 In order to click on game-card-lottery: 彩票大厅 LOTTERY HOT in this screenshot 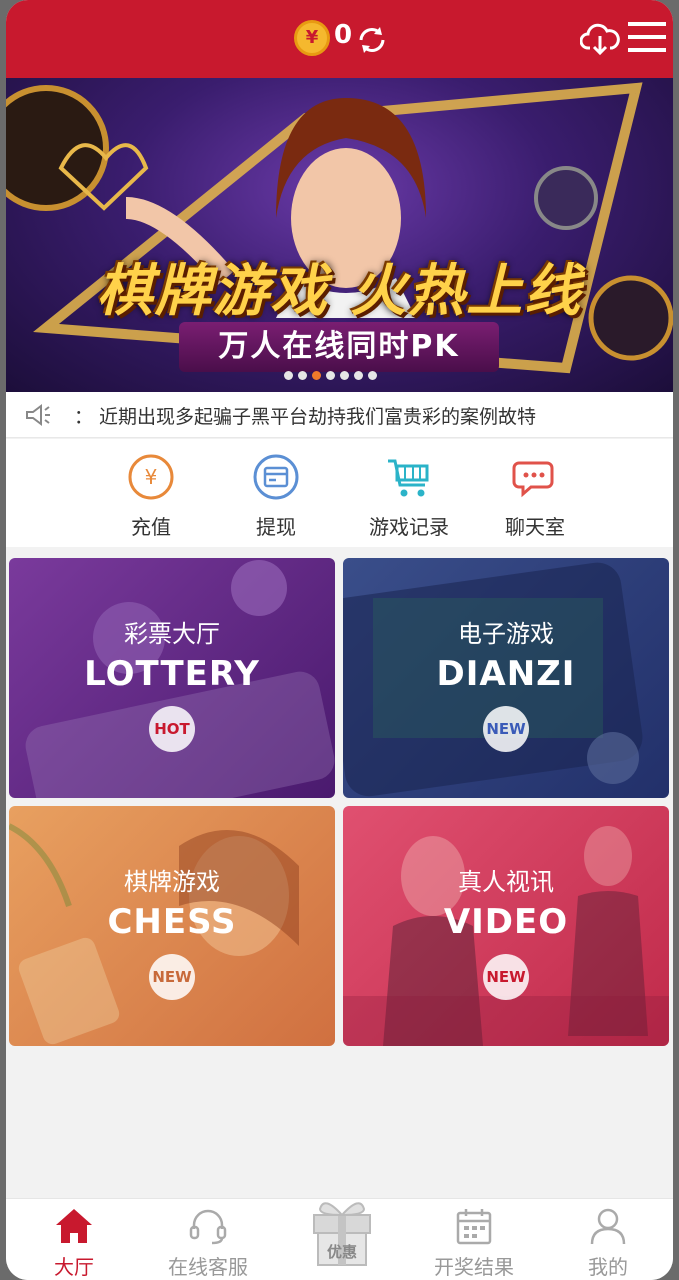, I will do `click(172, 678)`.